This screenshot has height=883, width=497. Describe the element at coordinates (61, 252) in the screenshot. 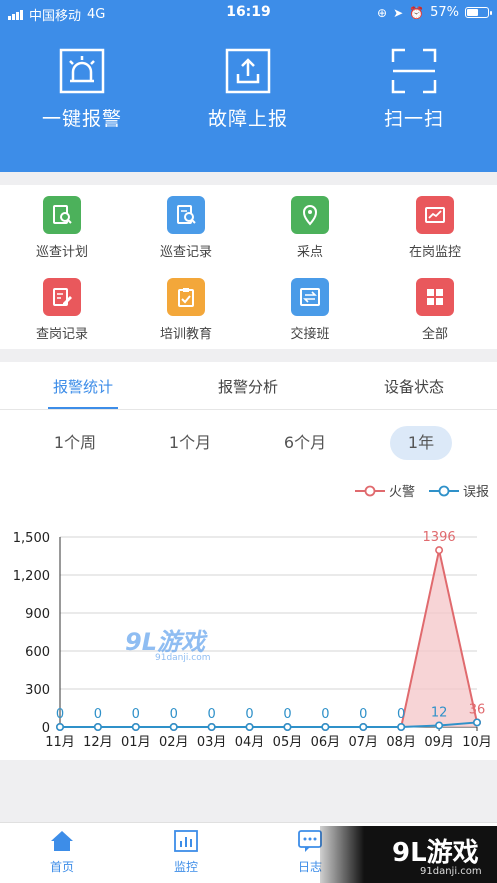

I see `patrol-plan-label: 巡查计划` at that location.